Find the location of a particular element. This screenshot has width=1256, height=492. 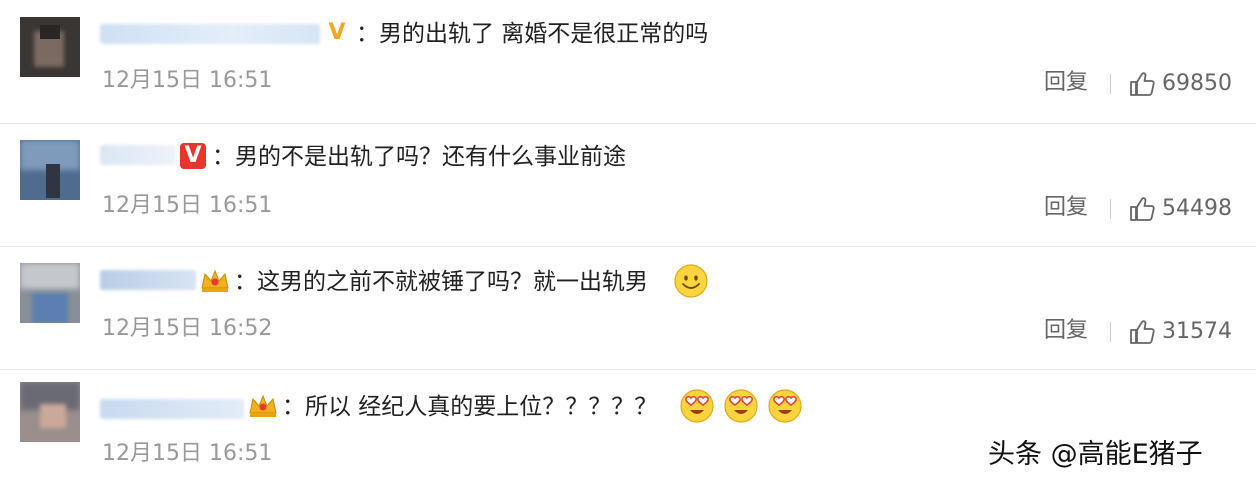

comment-text: ：这男的之前不就被锤了吗？就一出轨男 is located at coordinates (441, 282).